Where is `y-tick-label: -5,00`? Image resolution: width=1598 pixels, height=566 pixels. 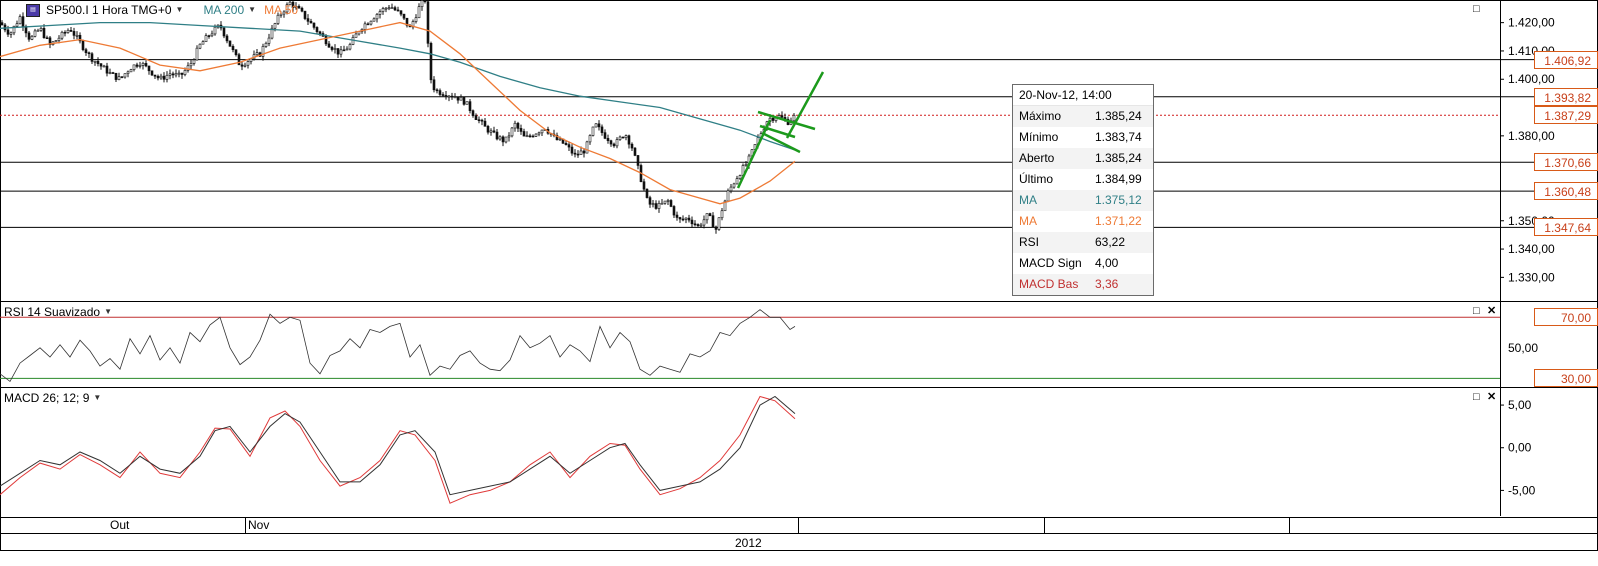
y-tick-label: -5,00 is located at coordinates (1522, 490).